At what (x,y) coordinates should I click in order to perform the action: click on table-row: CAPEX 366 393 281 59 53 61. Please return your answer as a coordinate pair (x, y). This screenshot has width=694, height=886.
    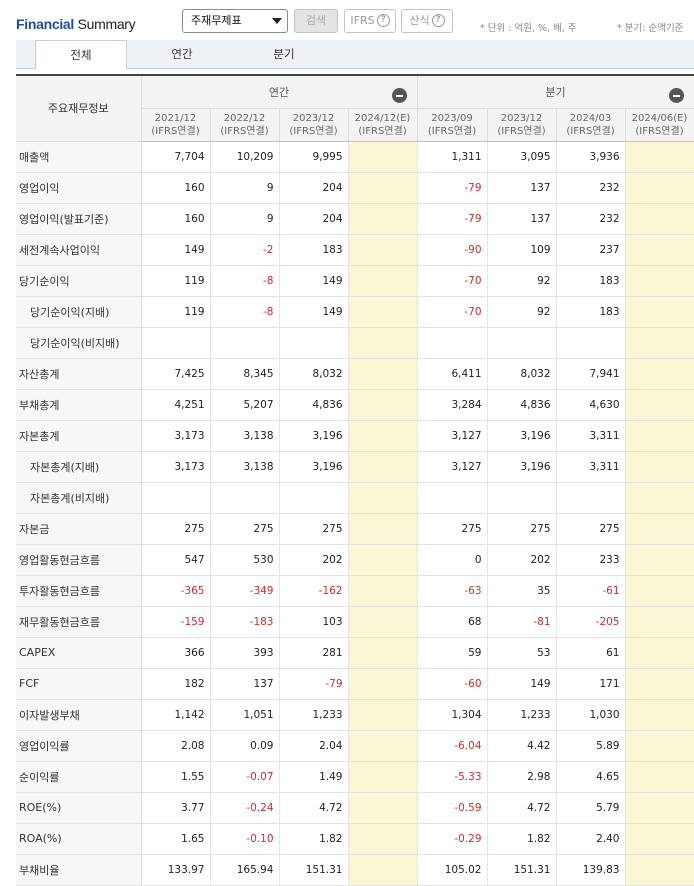
    Looking at the image, I should click on (355, 653).